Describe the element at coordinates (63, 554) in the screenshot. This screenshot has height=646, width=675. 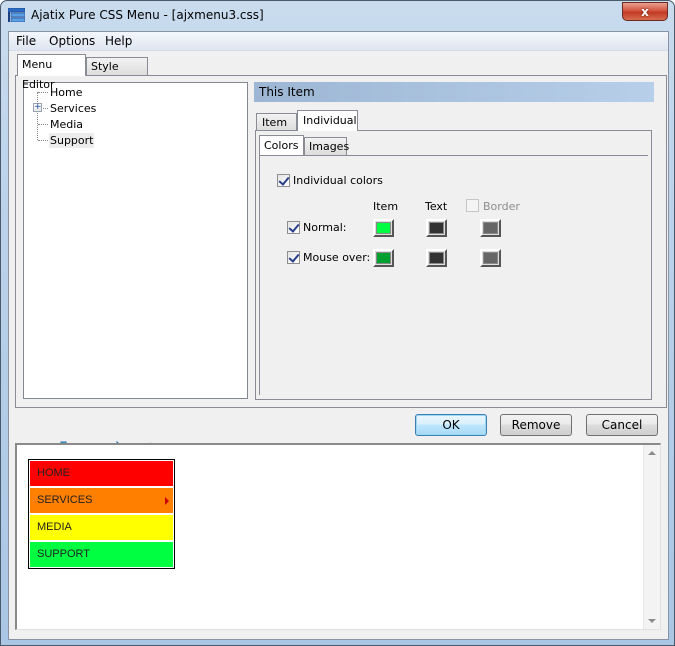
I see `preview-item-label: SUPPORT` at that location.